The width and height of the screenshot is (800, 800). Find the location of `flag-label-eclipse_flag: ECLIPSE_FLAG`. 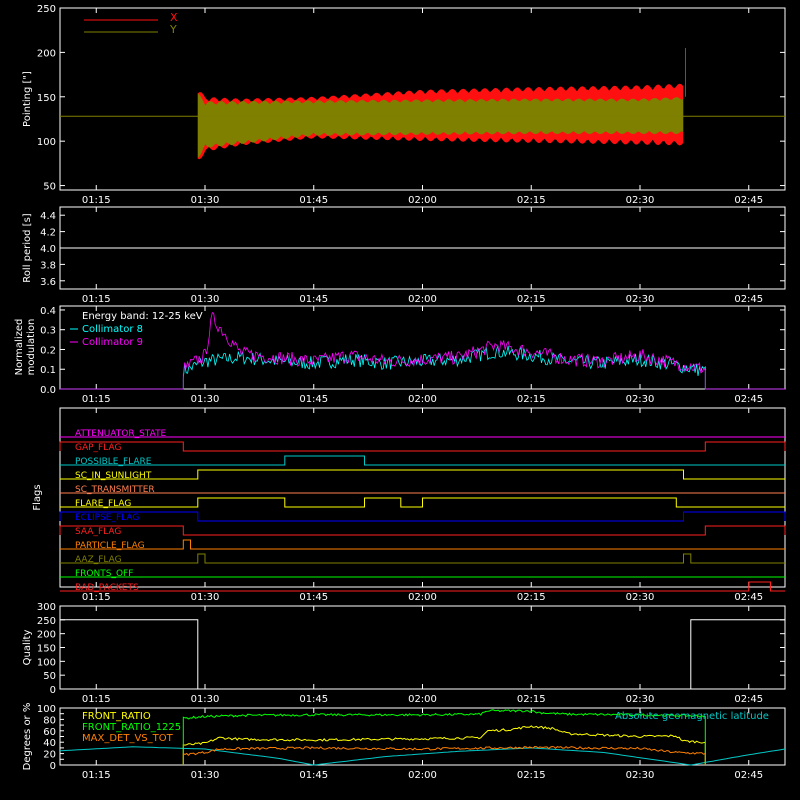

flag-label-eclipse_flag: ECLIPSE_FLAG is located at coordinates (107, 518).